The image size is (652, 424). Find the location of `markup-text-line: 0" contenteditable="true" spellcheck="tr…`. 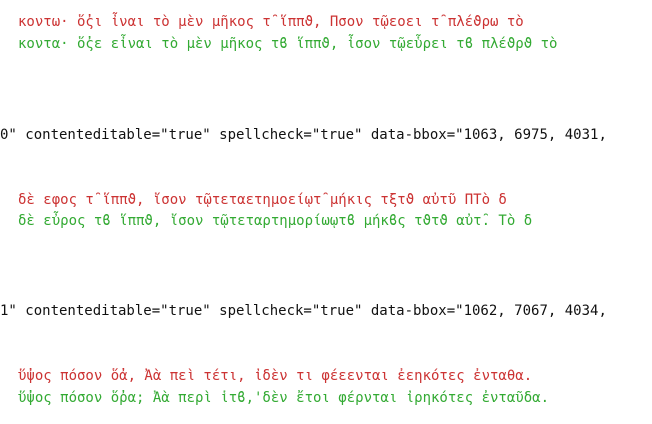

markup-text-line: 0" contenteditable="true" spellcheck="tr… is located at coordinates (303, 135).